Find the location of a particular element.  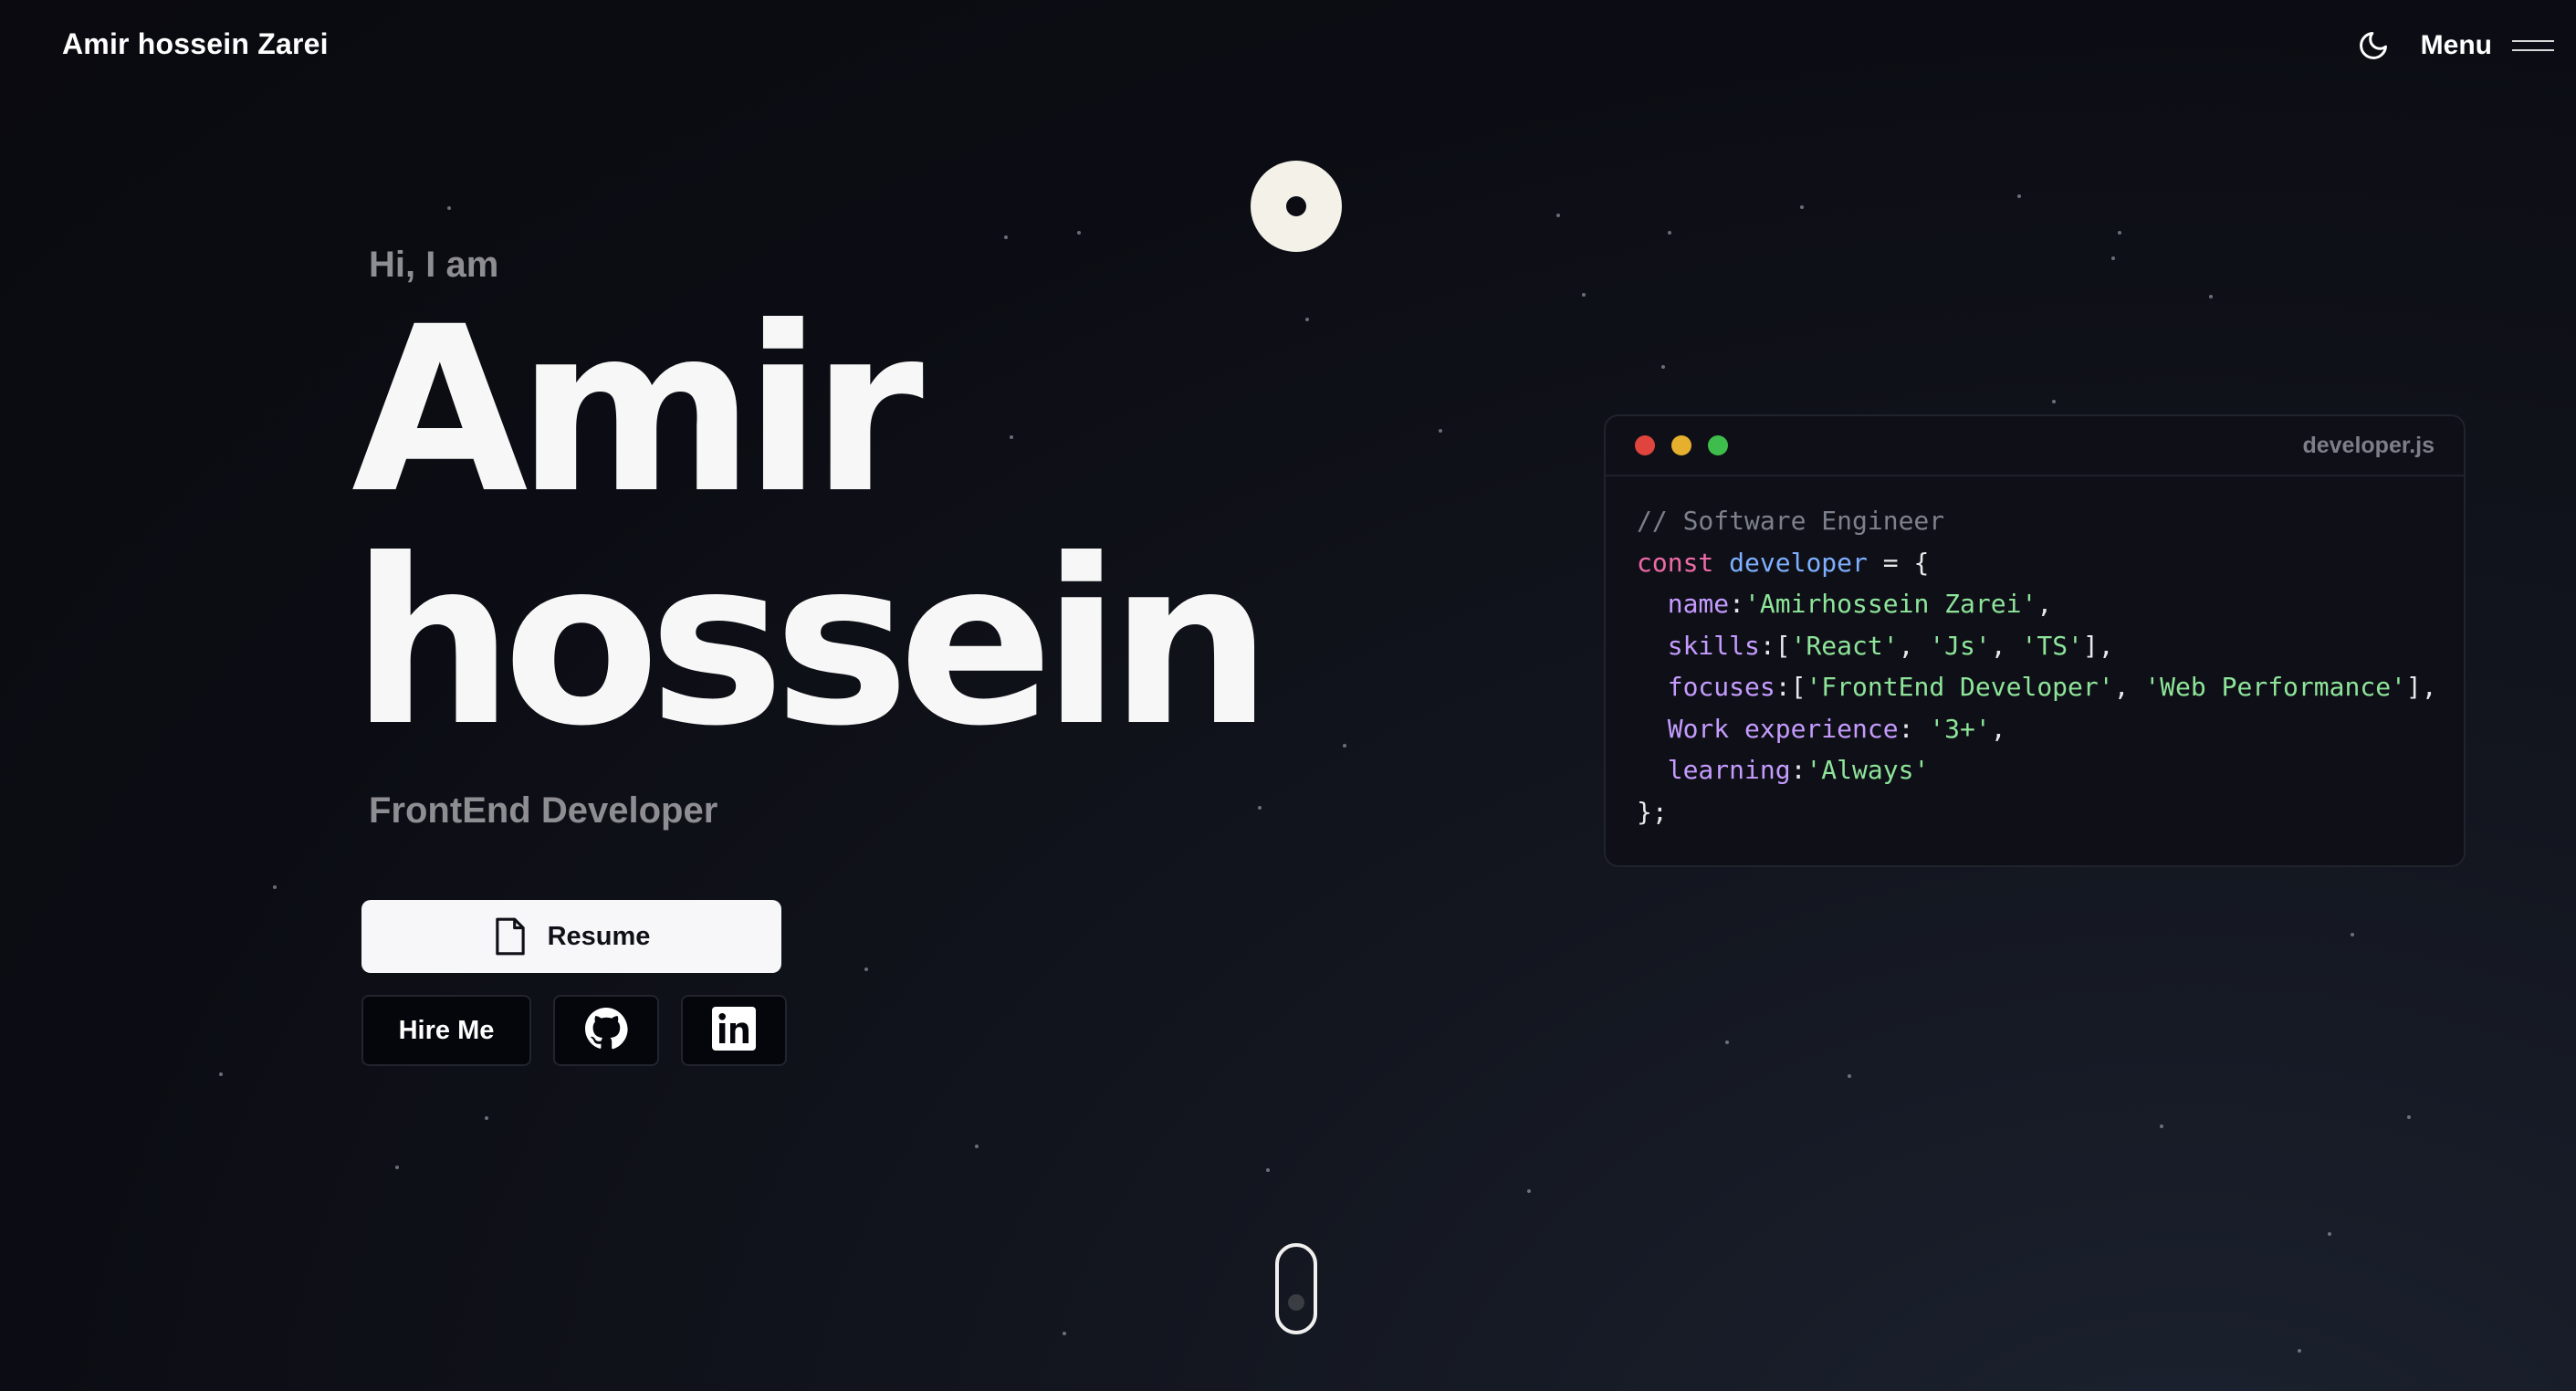

role-text: FrontEnd Developer is located at coordinates (543, 810).